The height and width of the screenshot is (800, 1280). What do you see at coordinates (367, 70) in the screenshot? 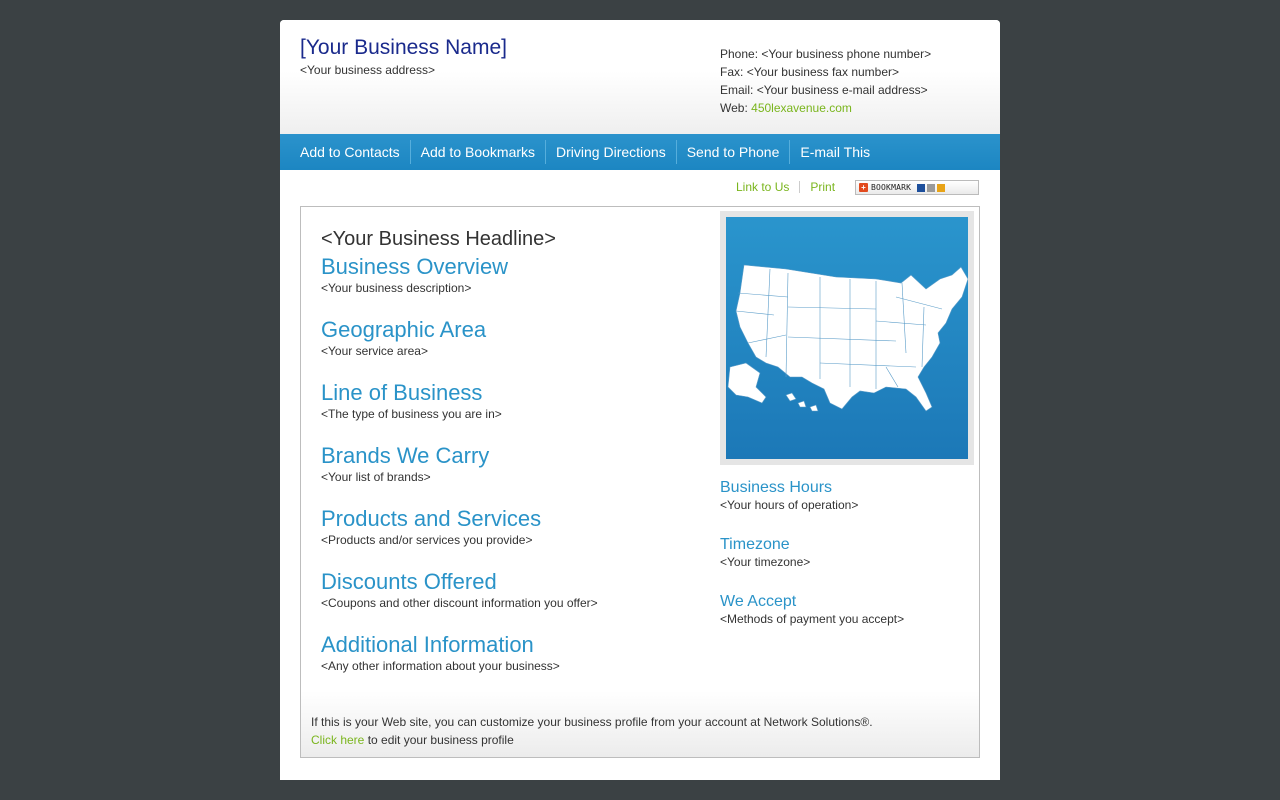
I see `business-address: <Your business address>` at bounding box center [367, 70].